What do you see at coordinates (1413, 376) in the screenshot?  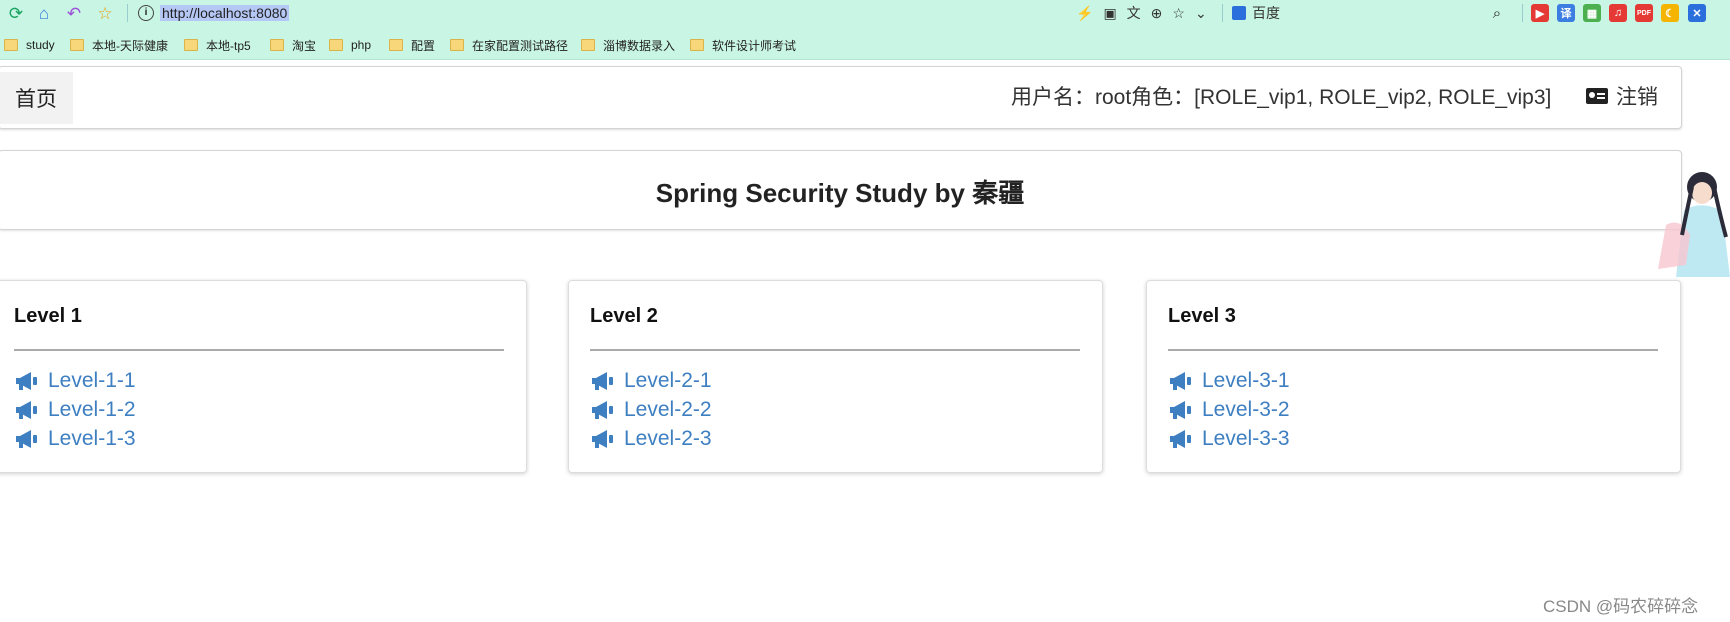 I see `level-card-3: Level 3 Level-3-1 Level-3-2 Level-3-3` at bounding box center [1413, 376].